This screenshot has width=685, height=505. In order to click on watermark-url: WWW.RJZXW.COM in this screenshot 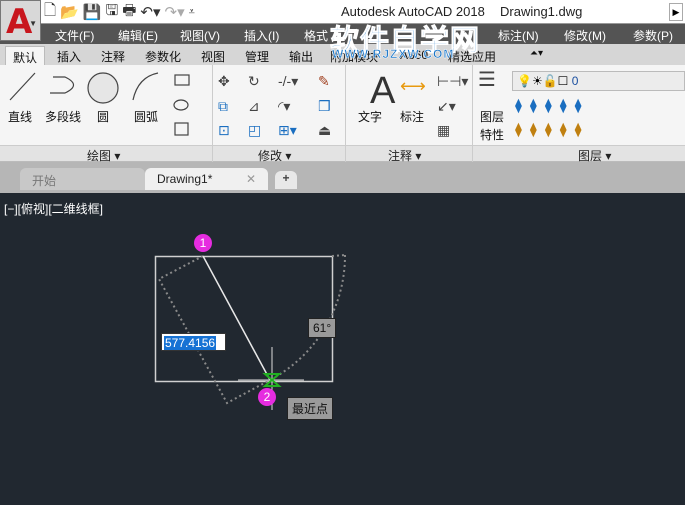, I will do `click(393, 54)`.